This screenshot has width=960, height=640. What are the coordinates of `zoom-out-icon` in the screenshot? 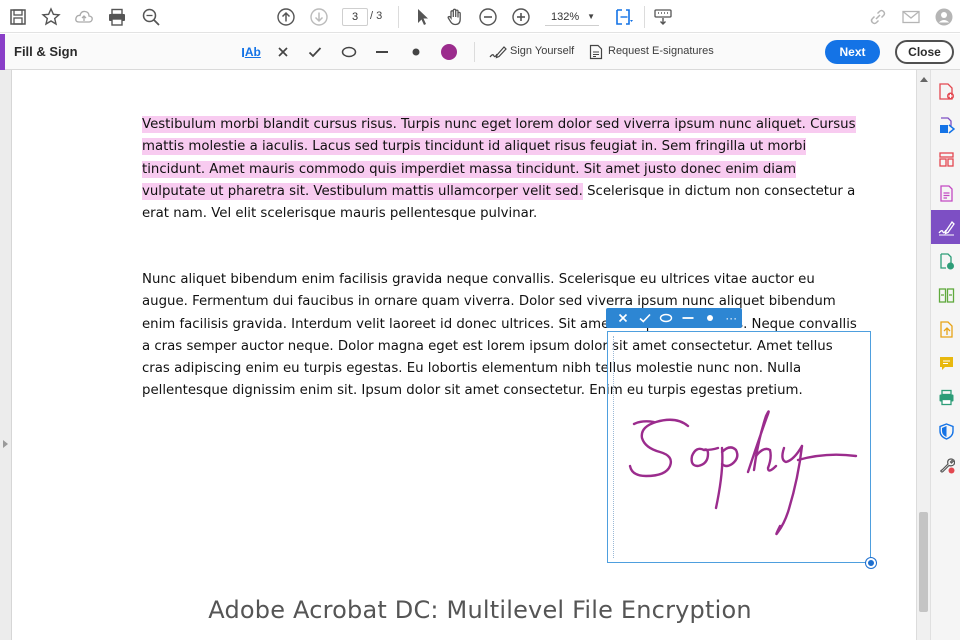 It's located at (488, 17).